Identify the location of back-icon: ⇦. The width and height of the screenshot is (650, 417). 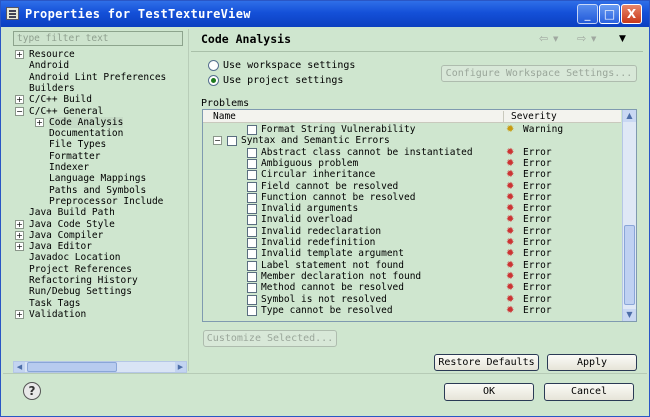
(543, 38).